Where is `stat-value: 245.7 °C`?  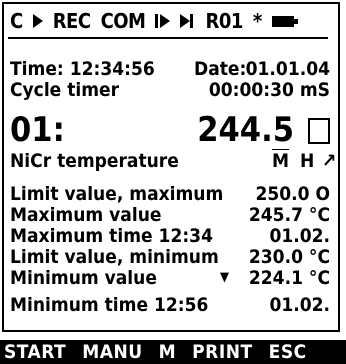 stat-value: 245.7 °C is located at coordinates (289, 215).